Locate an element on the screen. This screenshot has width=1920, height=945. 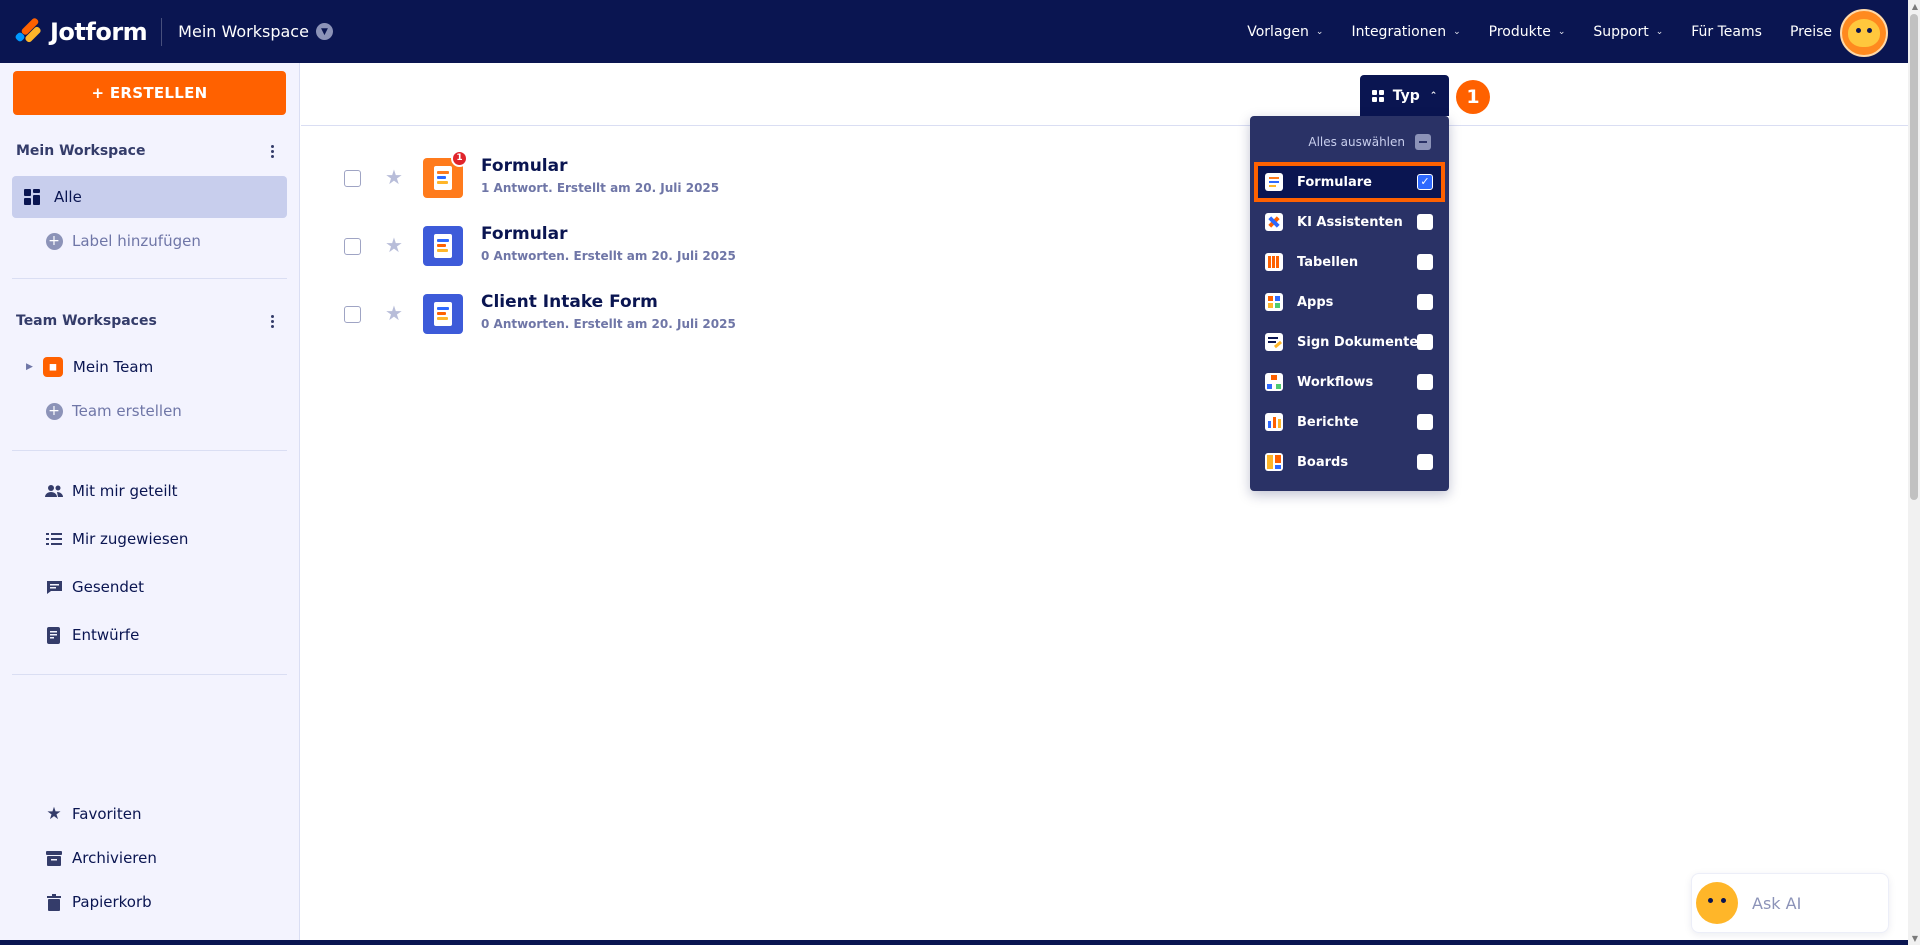
sidebar-item-label: Team erstellen is located at coordinates (127, 411).